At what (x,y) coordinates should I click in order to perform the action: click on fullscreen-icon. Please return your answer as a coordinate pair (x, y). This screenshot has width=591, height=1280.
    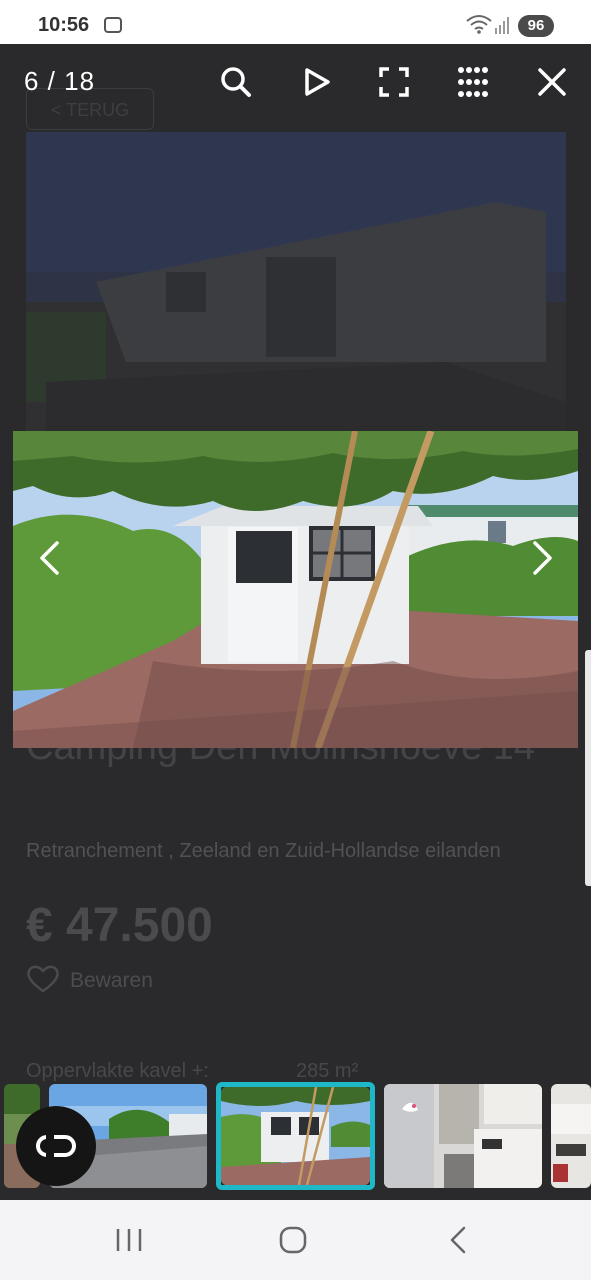
    Looking at the image, I should click on (394, 82).